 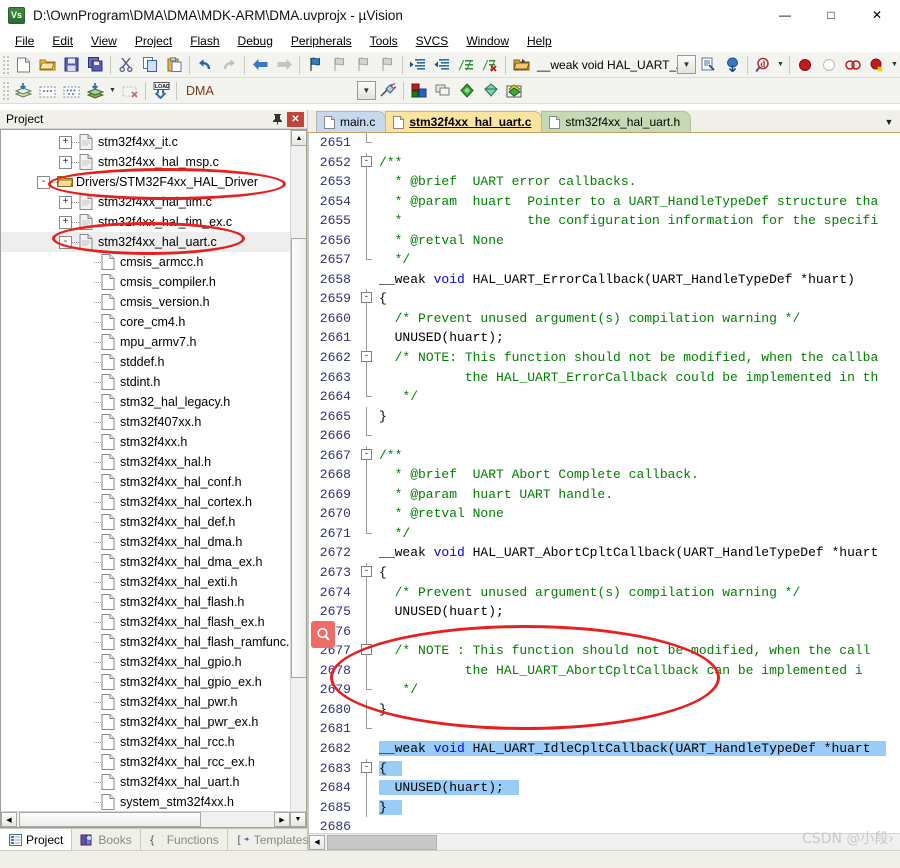 I want to click on tree-item-stm32f4xx-hal-h: stm32f4xx_hal.h, so click(x=145, y=462).